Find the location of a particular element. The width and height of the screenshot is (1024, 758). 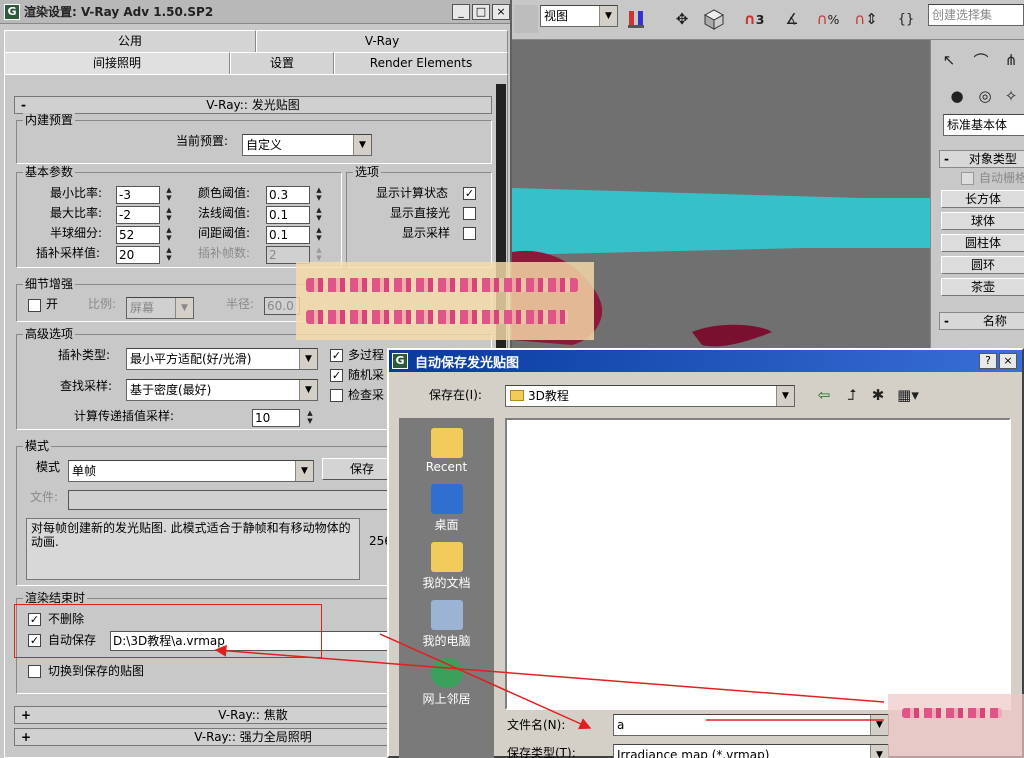

irradiance-map-rollout-header: - V-Ray:: 发光贴图 is located at coordinates (253, 105).